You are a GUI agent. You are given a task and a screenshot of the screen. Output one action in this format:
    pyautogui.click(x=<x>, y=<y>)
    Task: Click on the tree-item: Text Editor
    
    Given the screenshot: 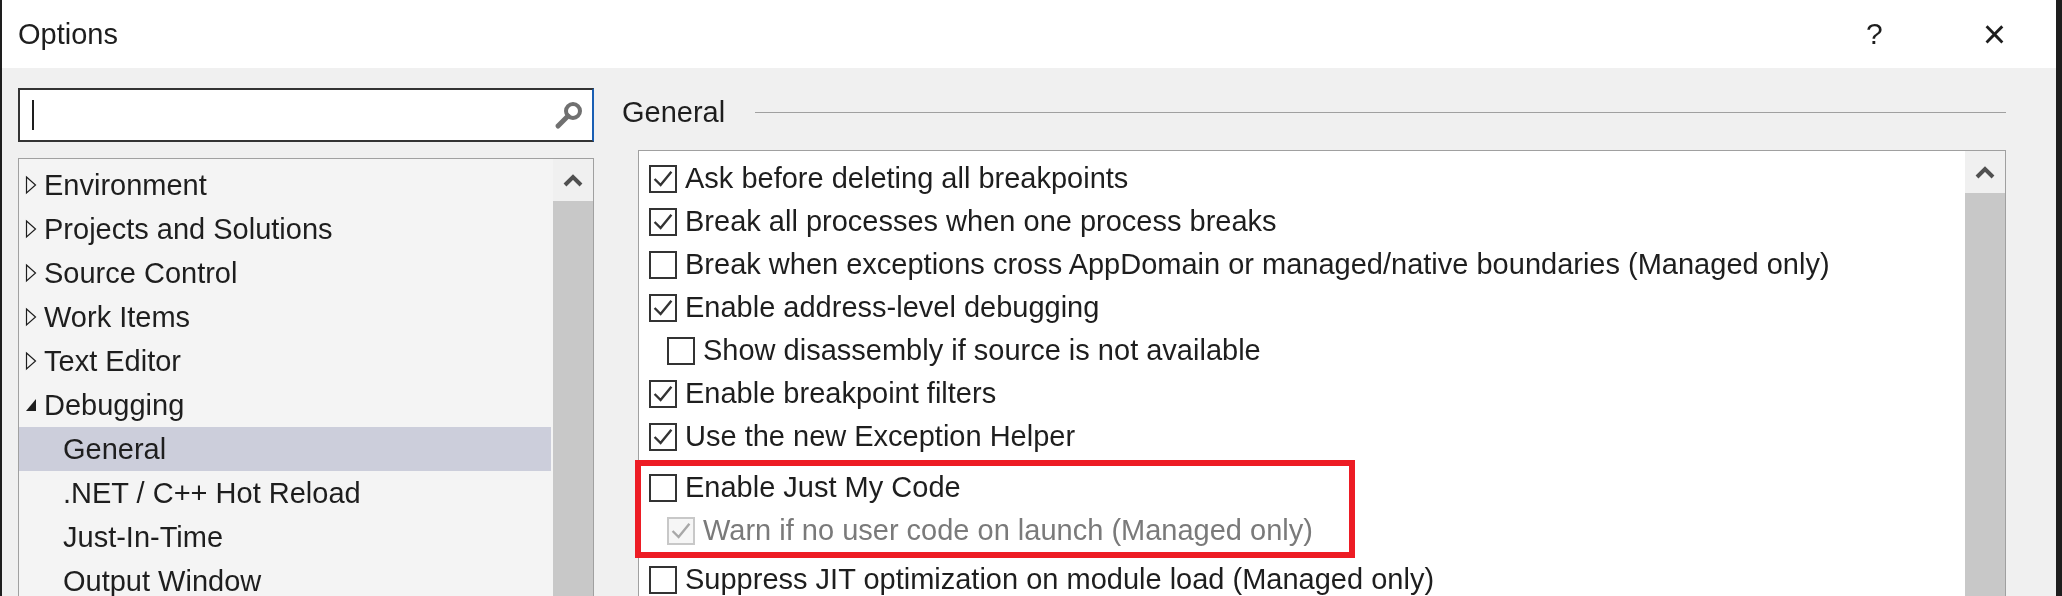 What is the action you would take?
    pyautogui.click(x=286, y=361)
    